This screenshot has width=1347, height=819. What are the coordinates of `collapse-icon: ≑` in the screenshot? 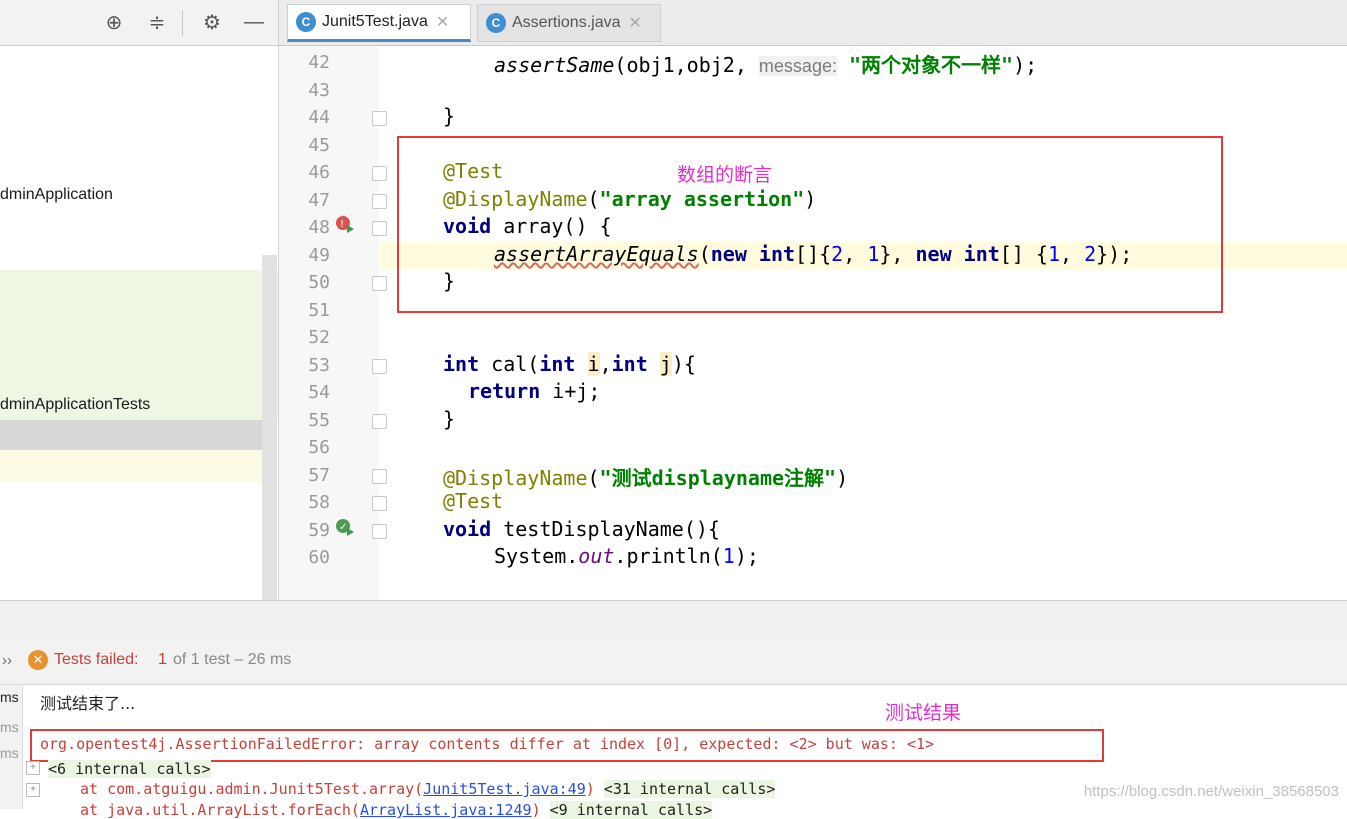 It's located at (157, 22).